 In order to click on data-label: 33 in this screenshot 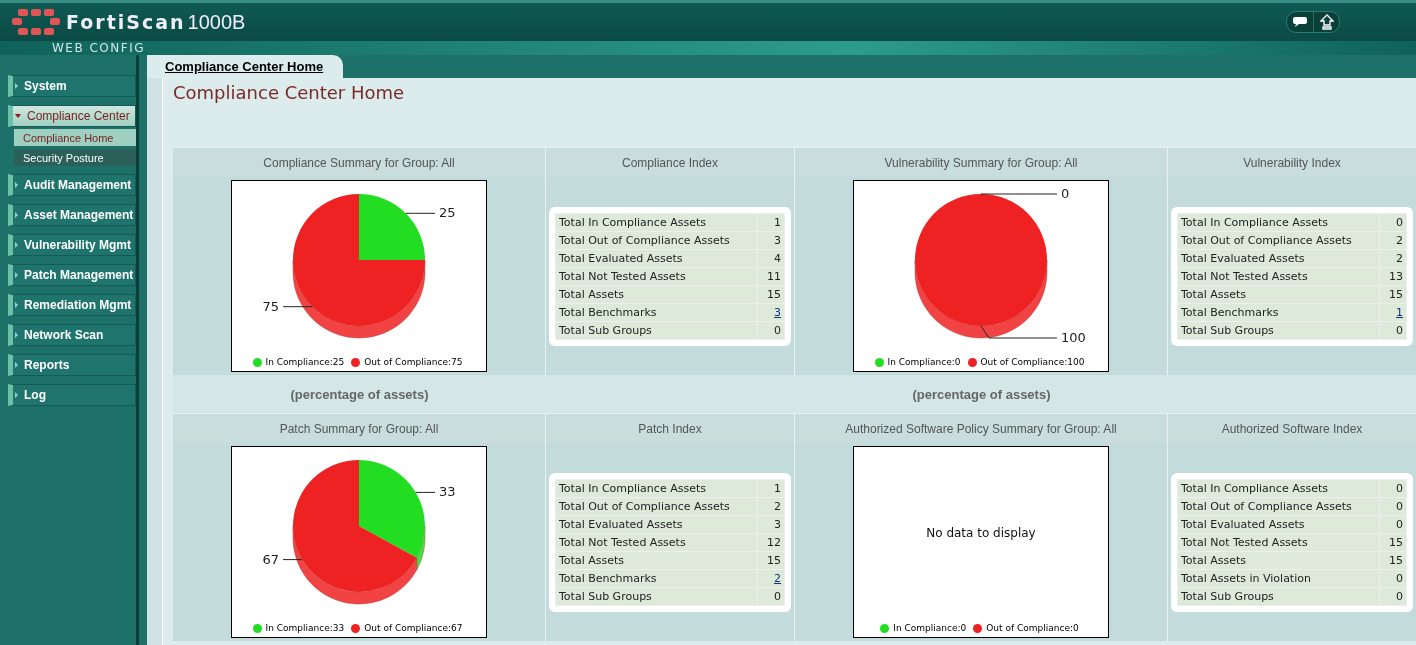, I will do `click(447, 492)`.